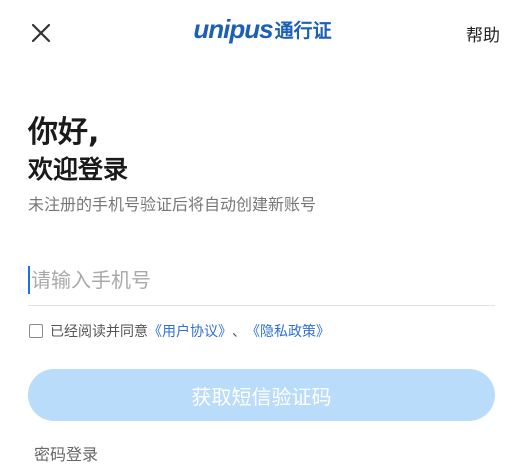  What do you see at coordinates (261, 395) in the screenshot?
I see `get-sms-code-button: 获取短信验证码` at bounding box center [261, 395].